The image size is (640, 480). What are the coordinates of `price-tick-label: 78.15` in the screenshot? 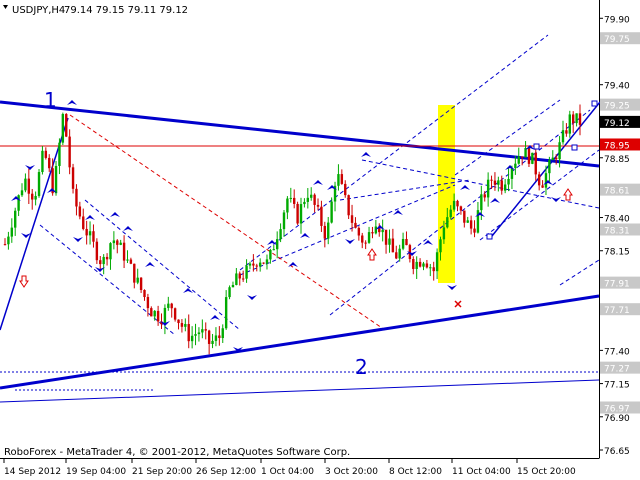 It's located at (617, 253).